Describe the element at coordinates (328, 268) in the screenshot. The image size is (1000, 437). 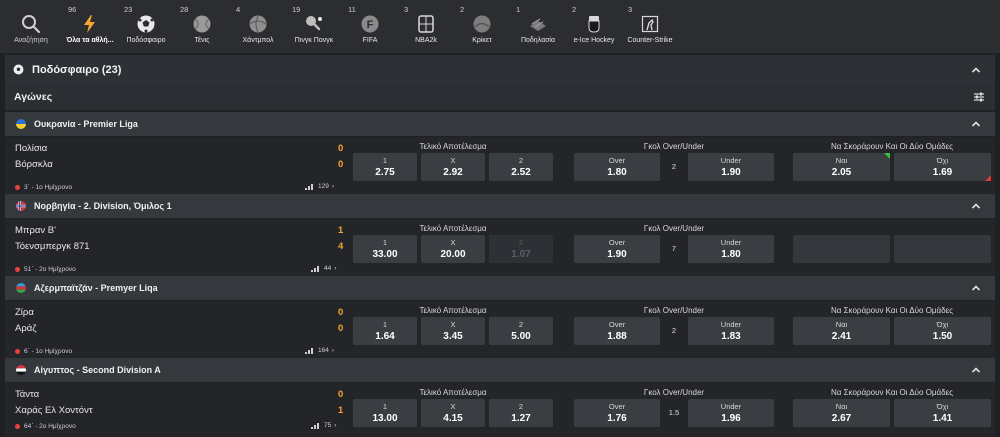
I see `markets-count: 44` at that location.